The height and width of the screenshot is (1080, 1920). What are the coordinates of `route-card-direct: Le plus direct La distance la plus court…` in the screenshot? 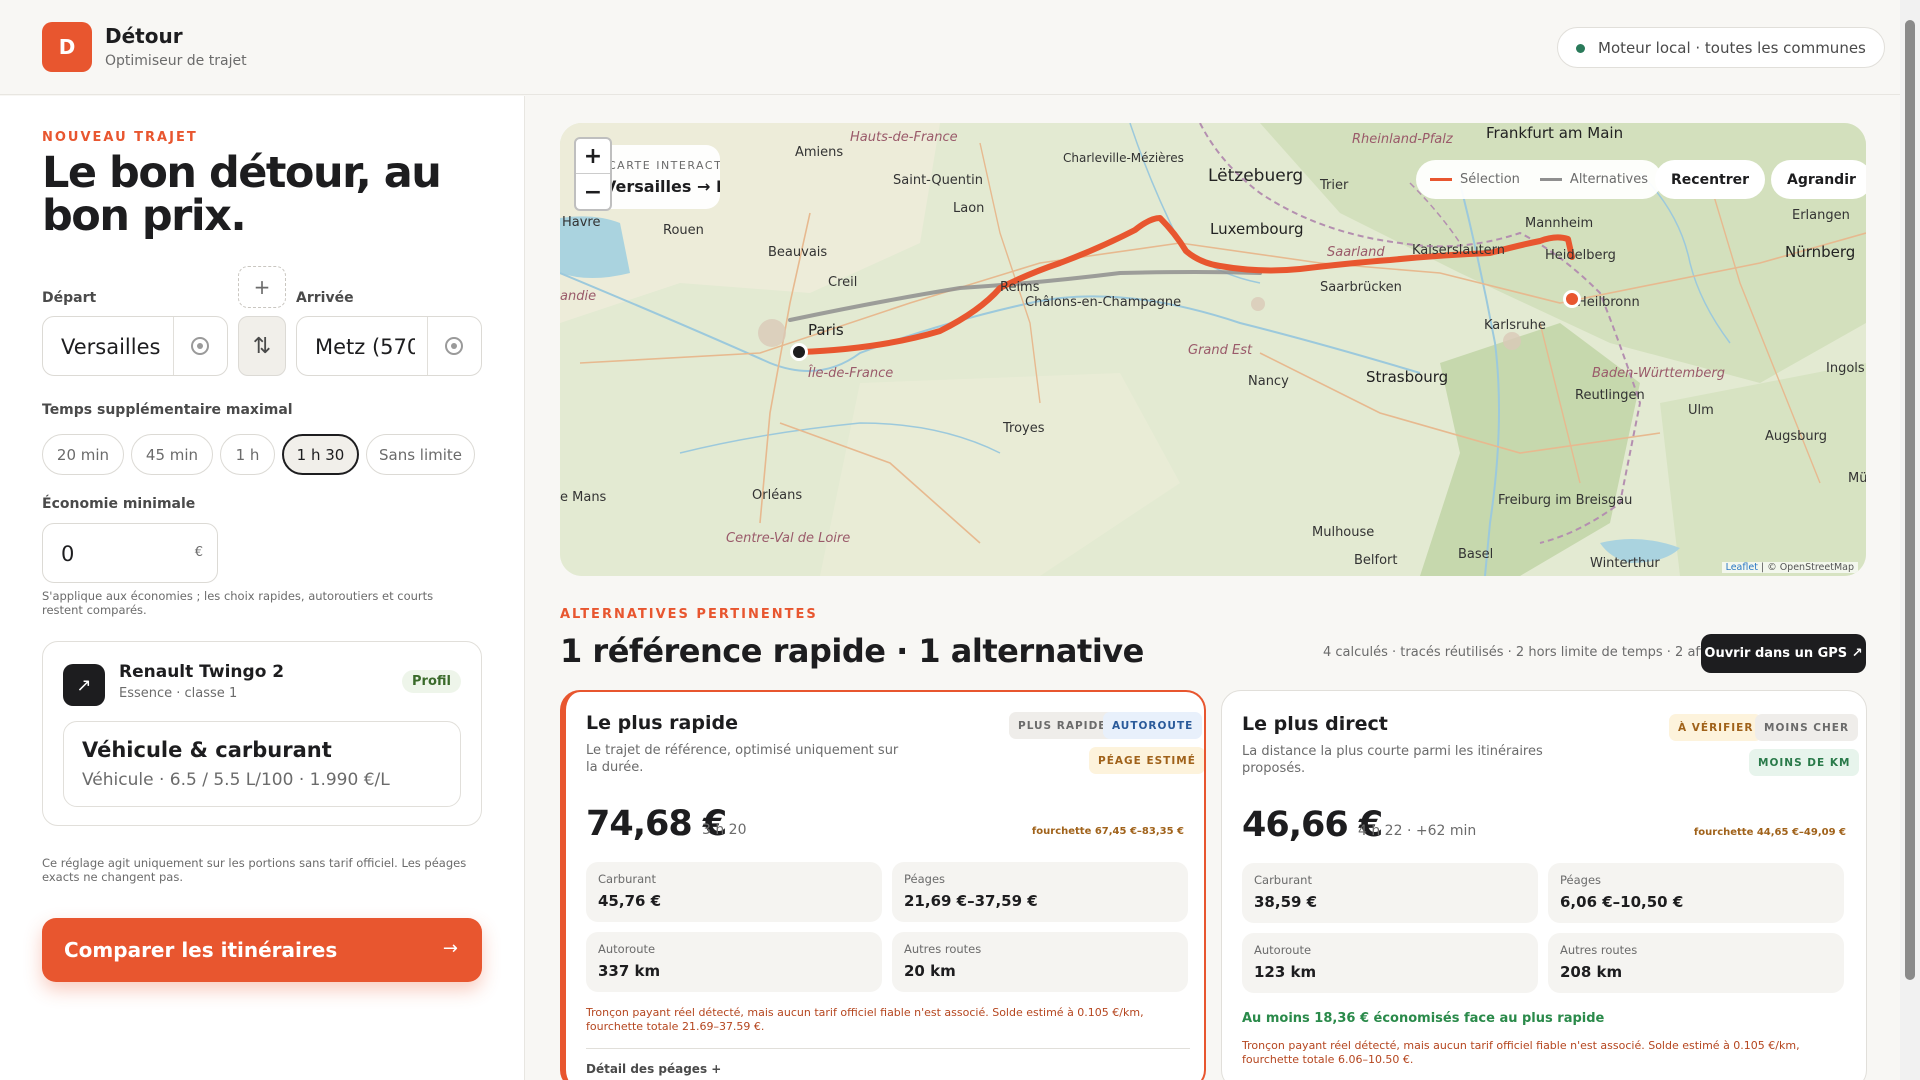 It's located at (1544, 885).